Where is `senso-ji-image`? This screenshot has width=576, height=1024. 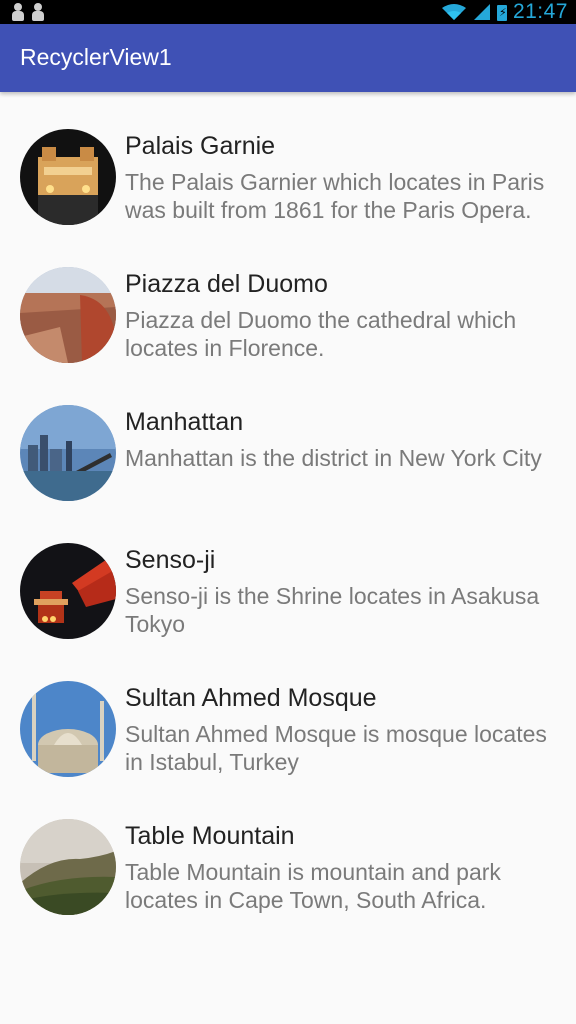 senso-ji-image is located at coordinates (68, 591).